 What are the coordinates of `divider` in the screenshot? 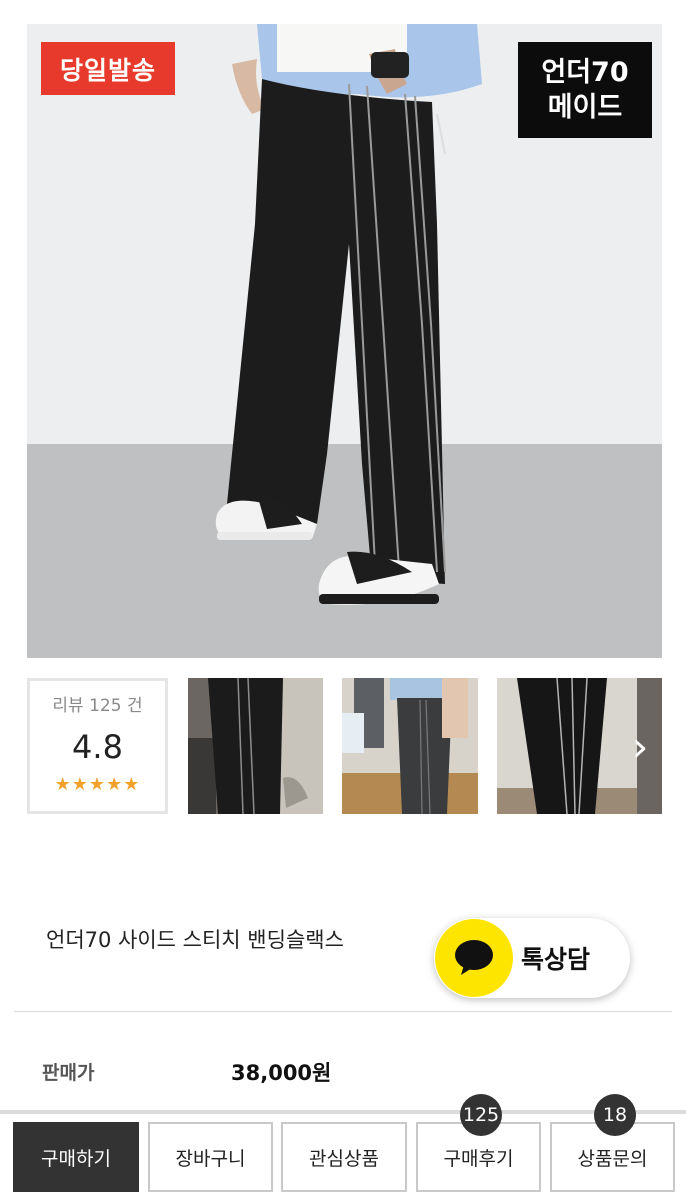 It's located at (343, 1011).